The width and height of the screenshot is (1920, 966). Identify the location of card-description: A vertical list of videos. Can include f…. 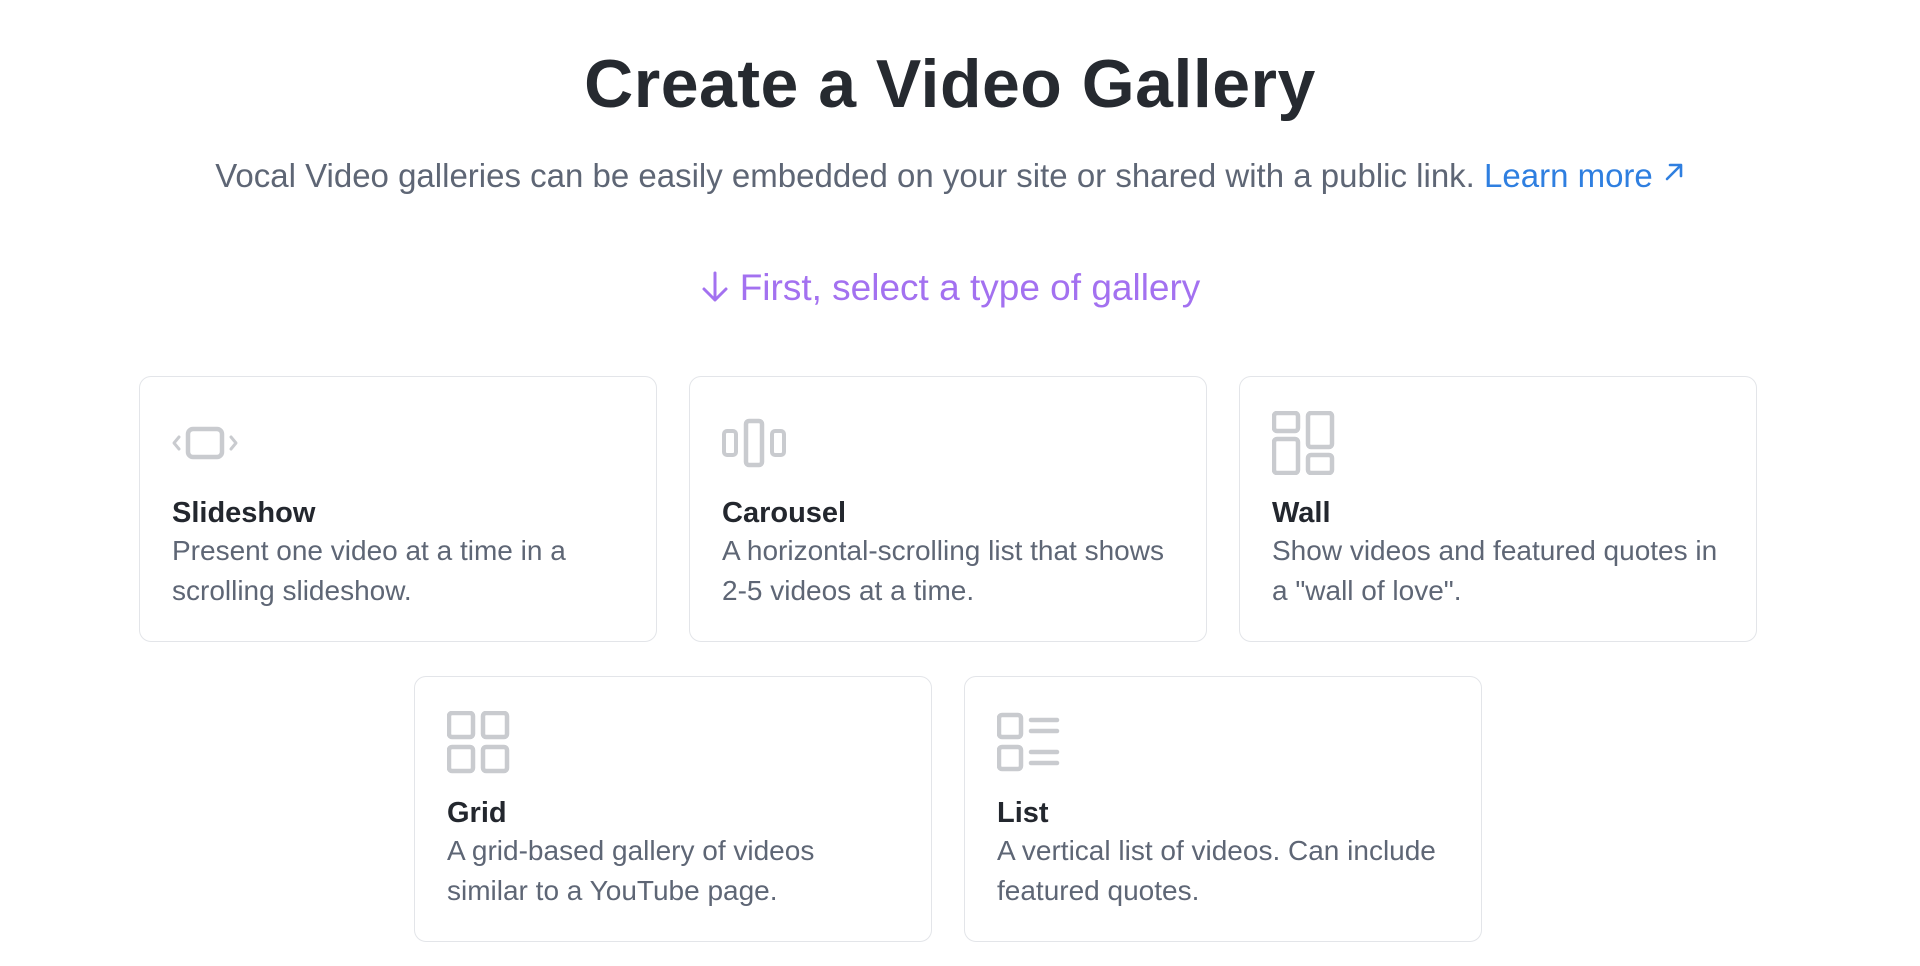
(1216, 870).